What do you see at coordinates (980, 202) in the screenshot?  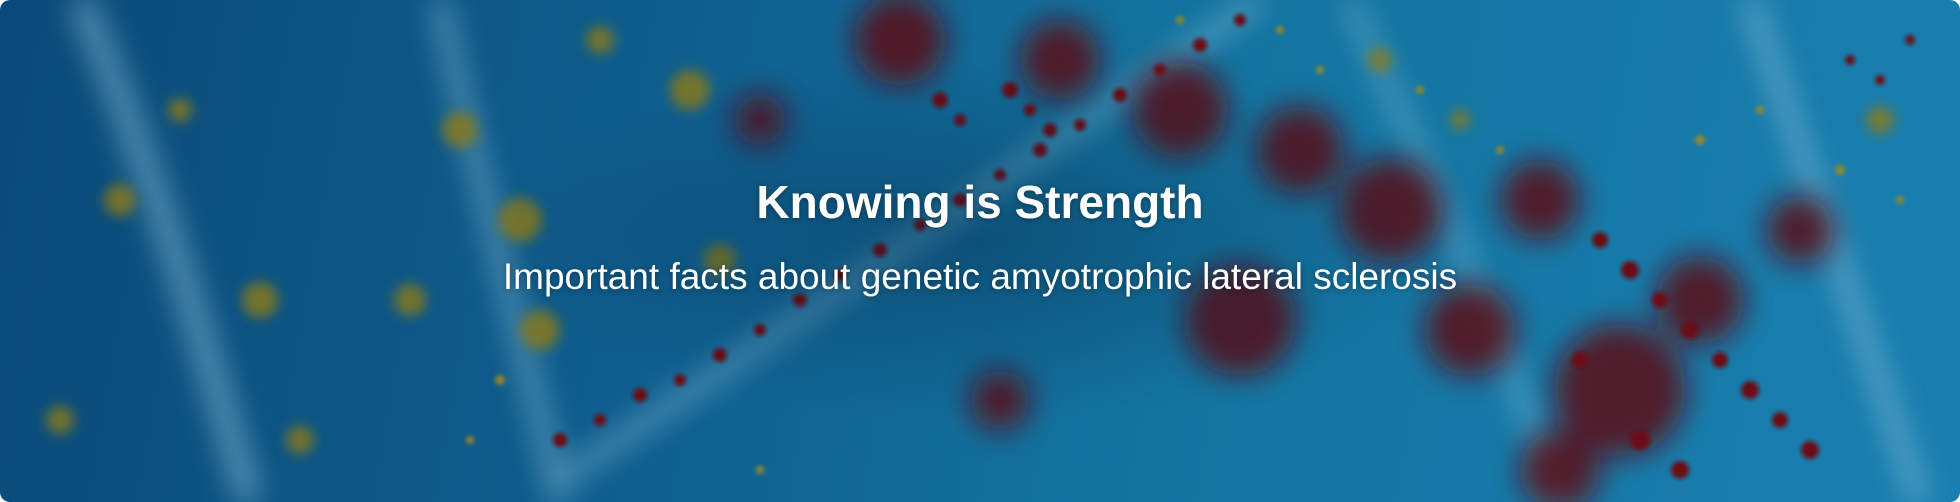 I see `hero-title: Knowing is Strength` at bounding box center [980, 202].